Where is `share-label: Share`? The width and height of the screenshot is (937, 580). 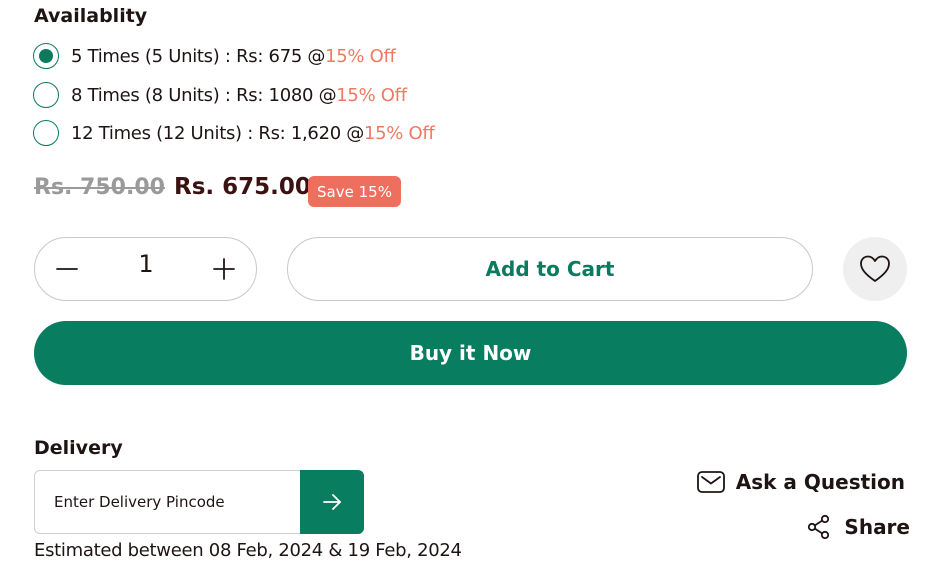 share-label: Share is located at coordinates (877, 527).